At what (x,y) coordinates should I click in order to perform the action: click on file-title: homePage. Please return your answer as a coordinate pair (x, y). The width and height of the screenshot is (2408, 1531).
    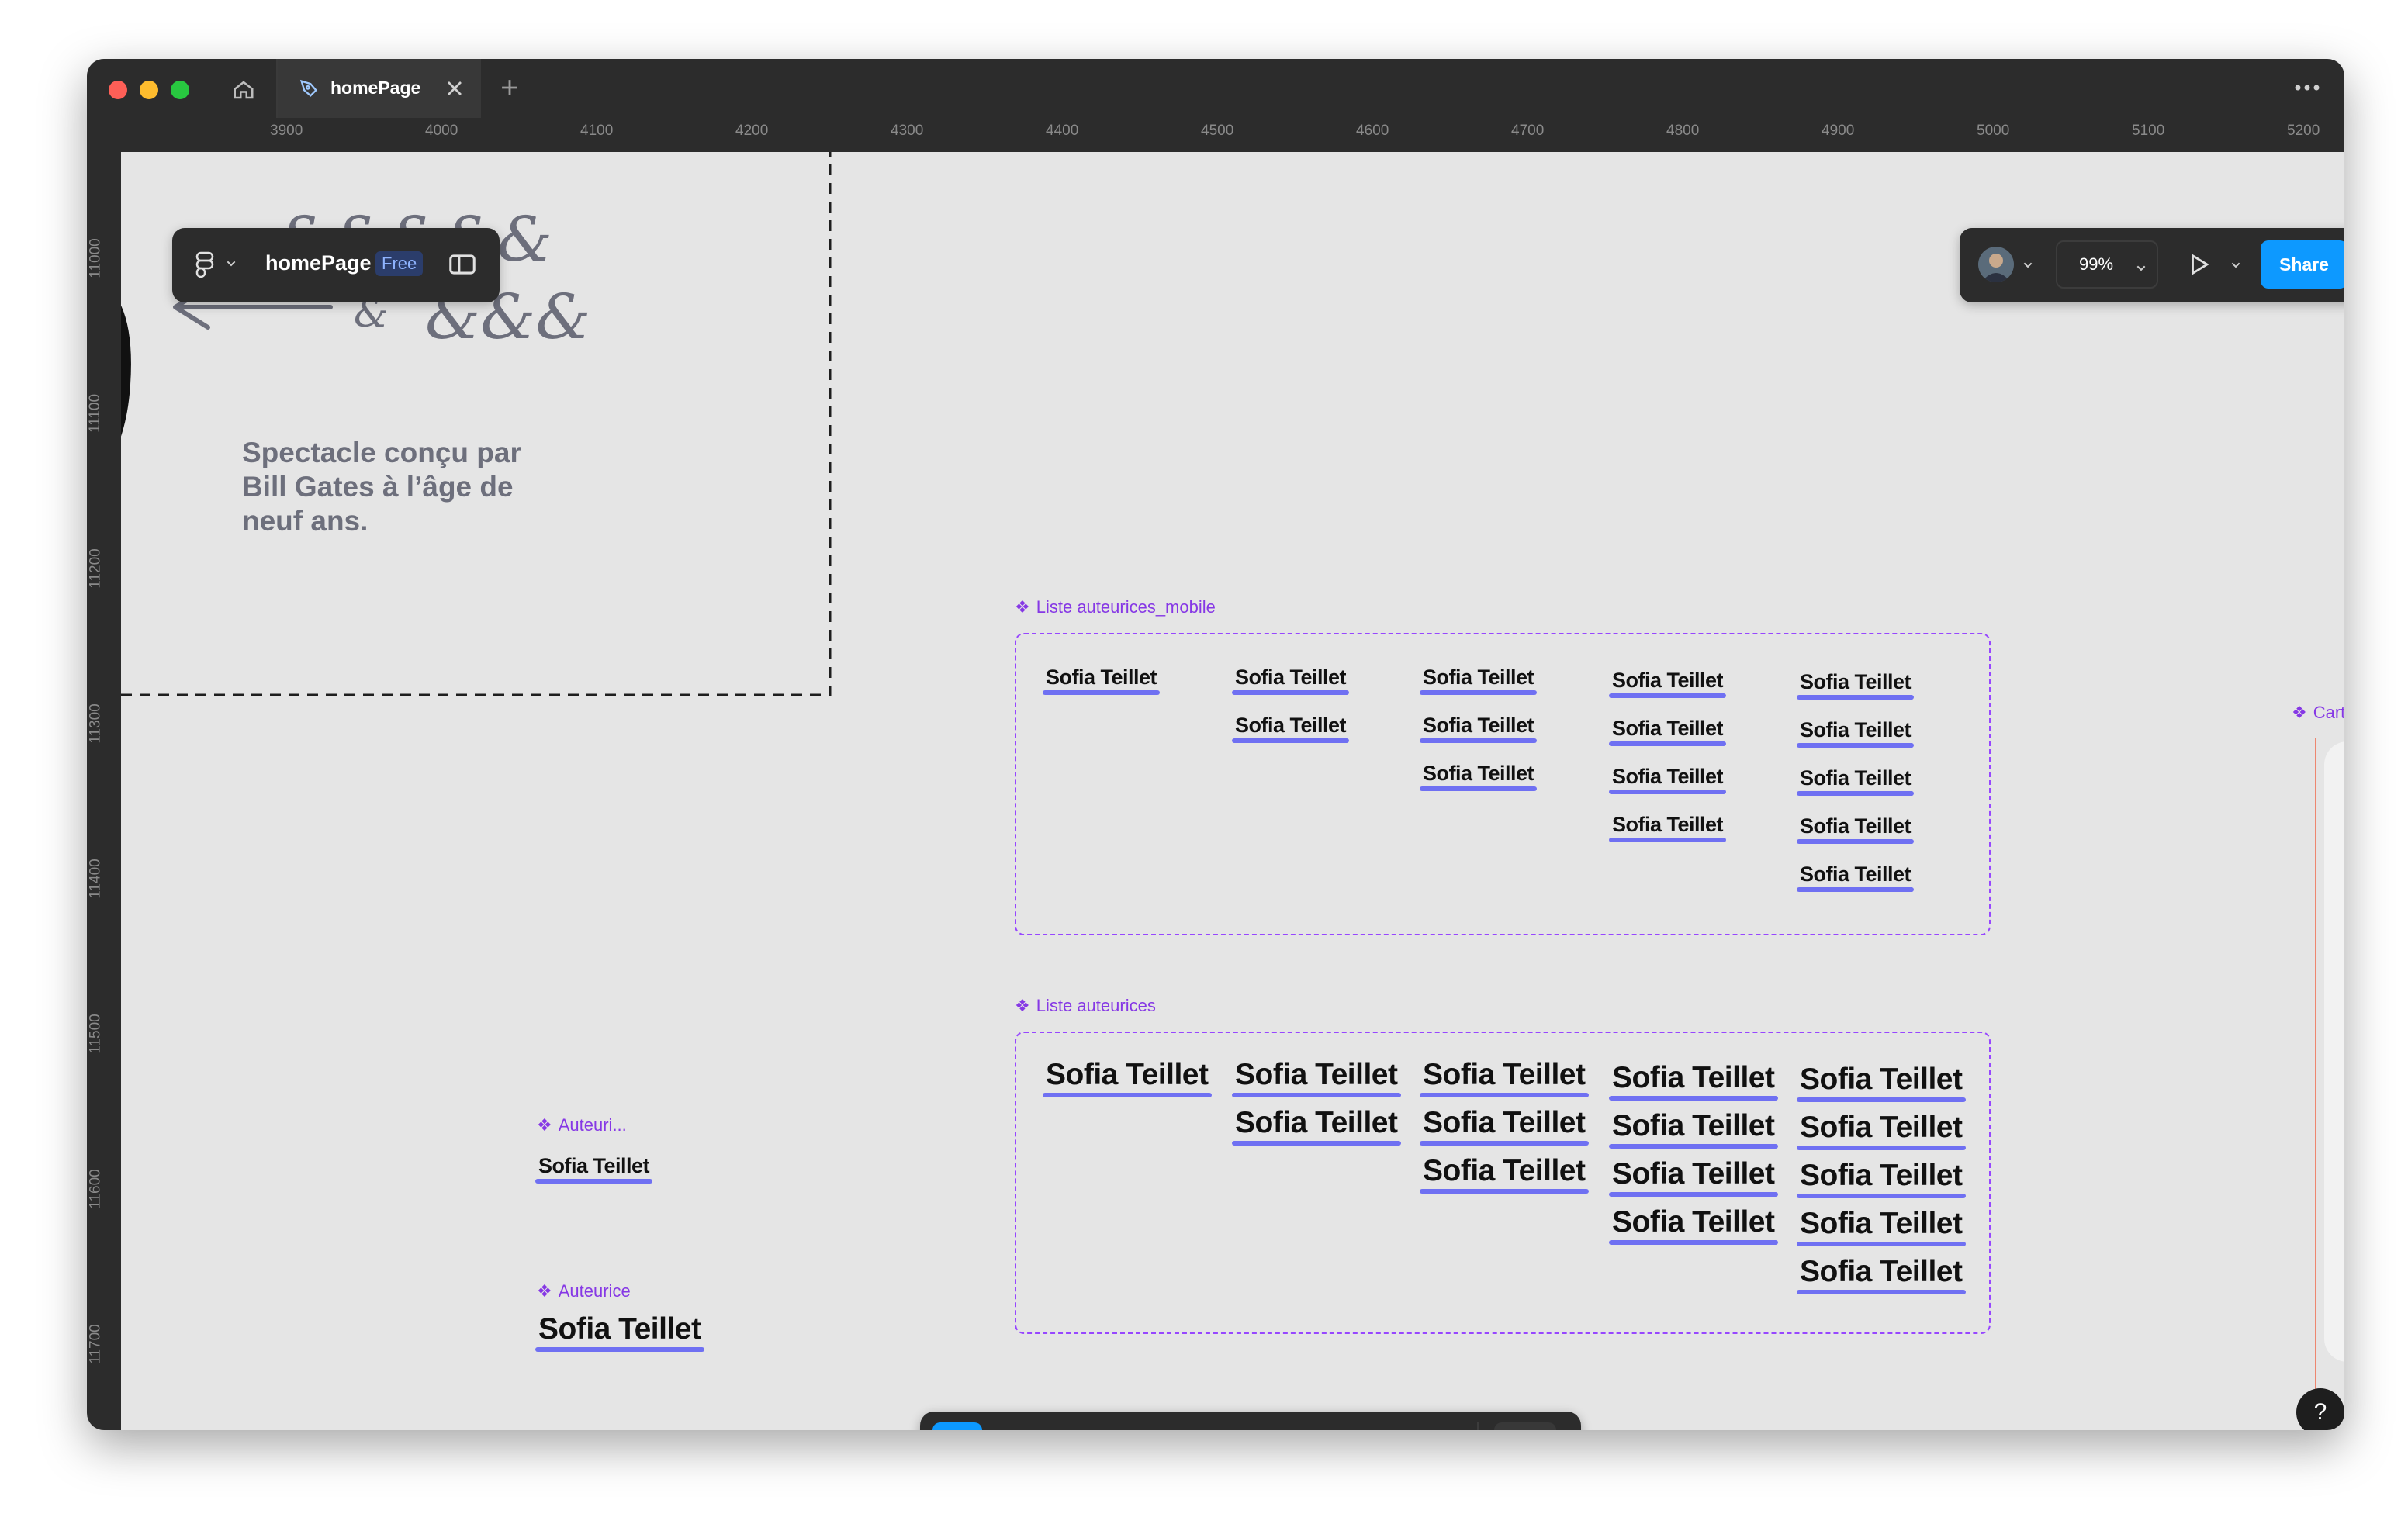
    Looking at the image, I should click on (318, 263).